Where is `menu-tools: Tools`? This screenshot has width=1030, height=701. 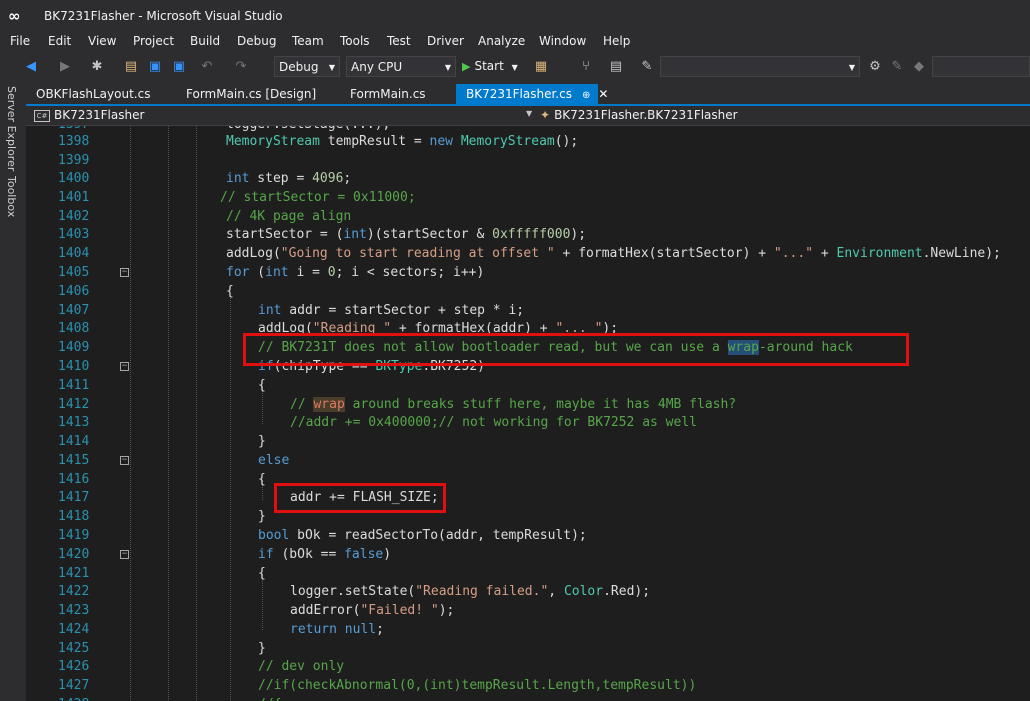
menu-tools: Tools is located at coordinates (355, 41).